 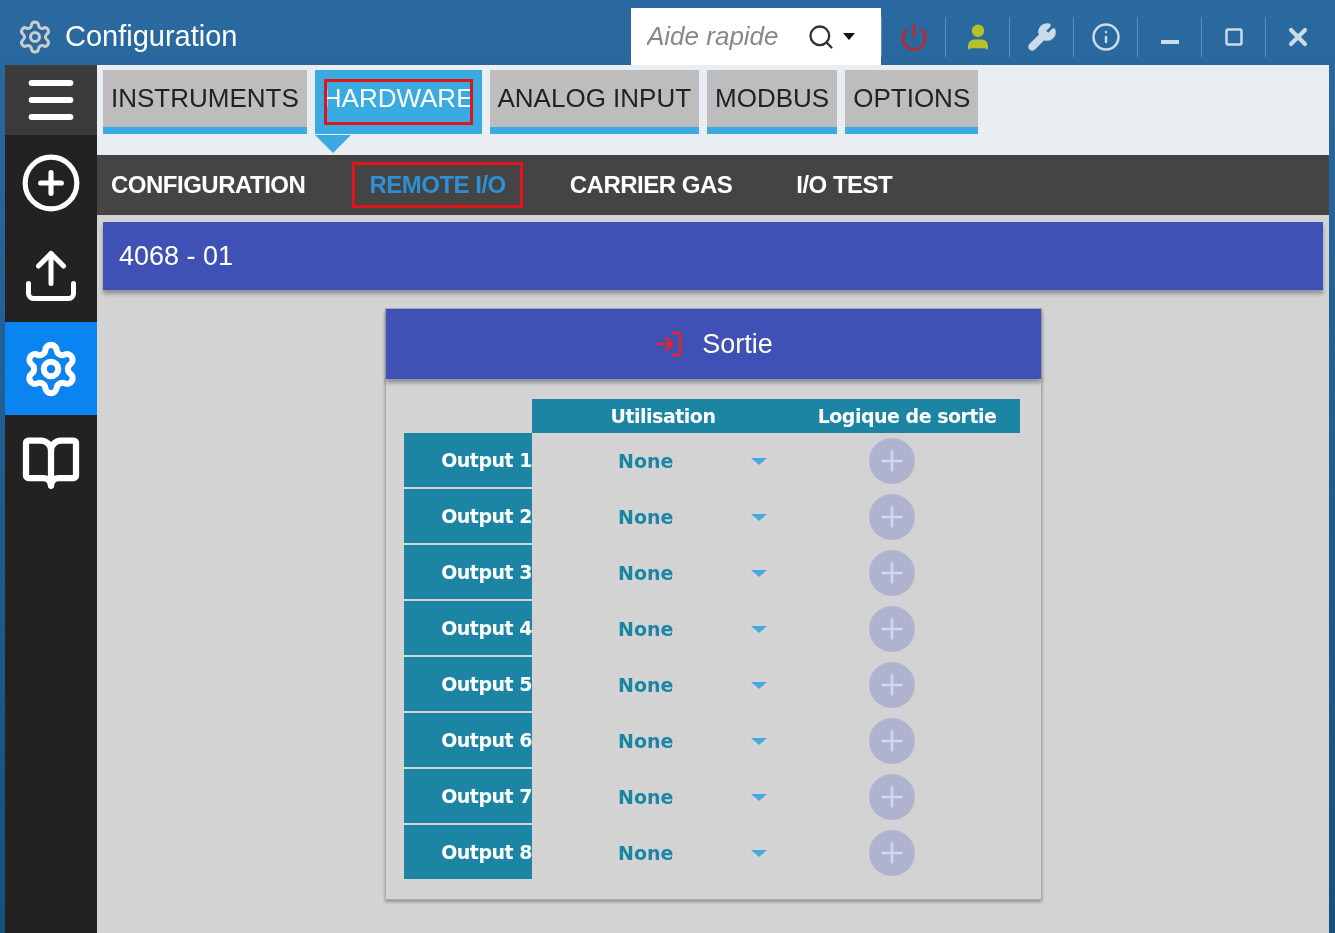 What do you see at coordinates (772, 102) in the screenshot?
I see `tab: MODBUS` at bounding box center [772, 102].